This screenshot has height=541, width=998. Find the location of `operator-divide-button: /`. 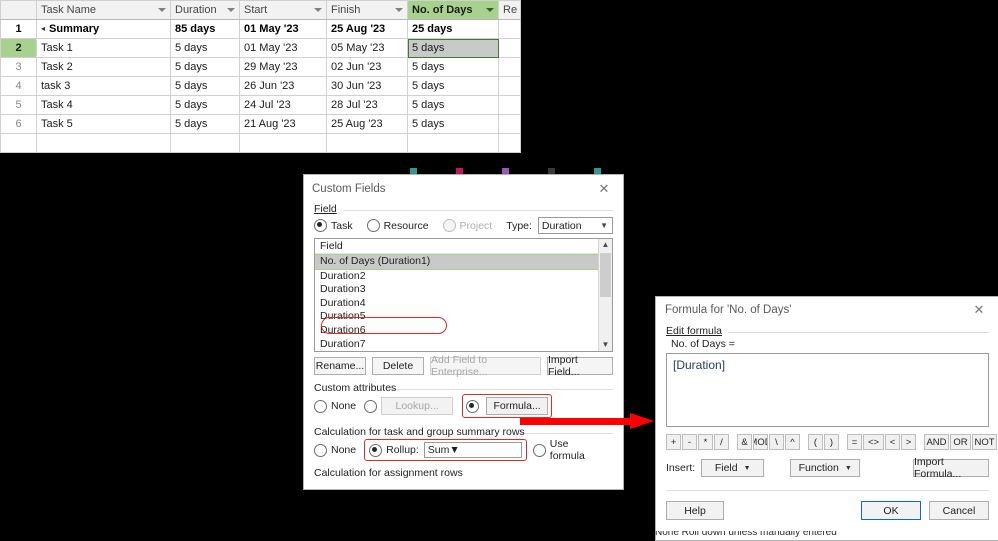

operator-divide-button: / is located at coordinates (721, 442).